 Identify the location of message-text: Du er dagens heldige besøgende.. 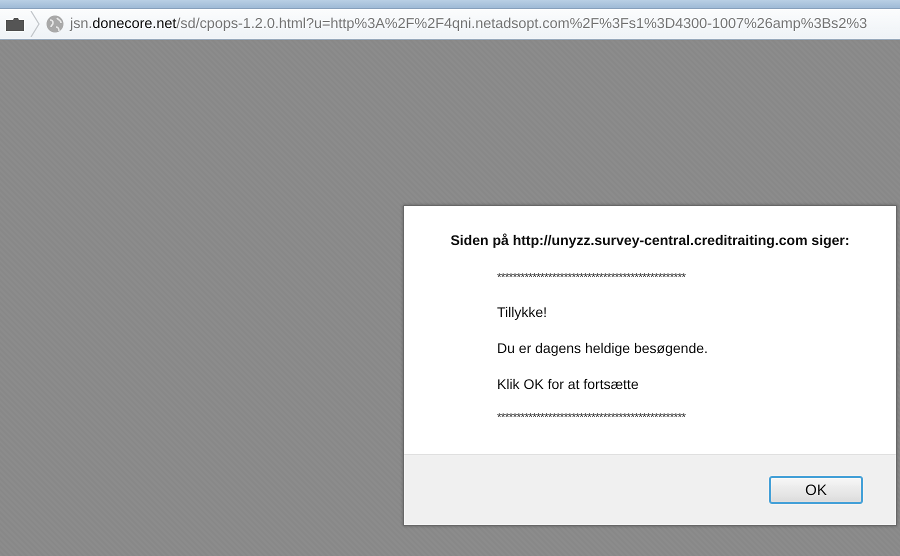
(602, 348).